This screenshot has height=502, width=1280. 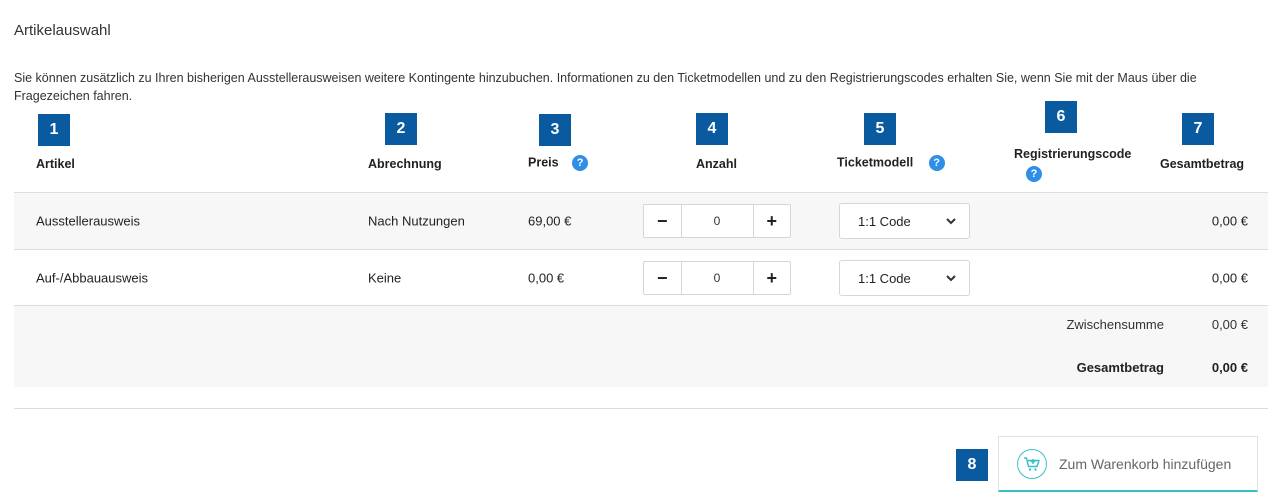 What do you see at coordinates (880, 129) in the screenshot?
I see `badge-5: 5` at bounding box center [880, 129].